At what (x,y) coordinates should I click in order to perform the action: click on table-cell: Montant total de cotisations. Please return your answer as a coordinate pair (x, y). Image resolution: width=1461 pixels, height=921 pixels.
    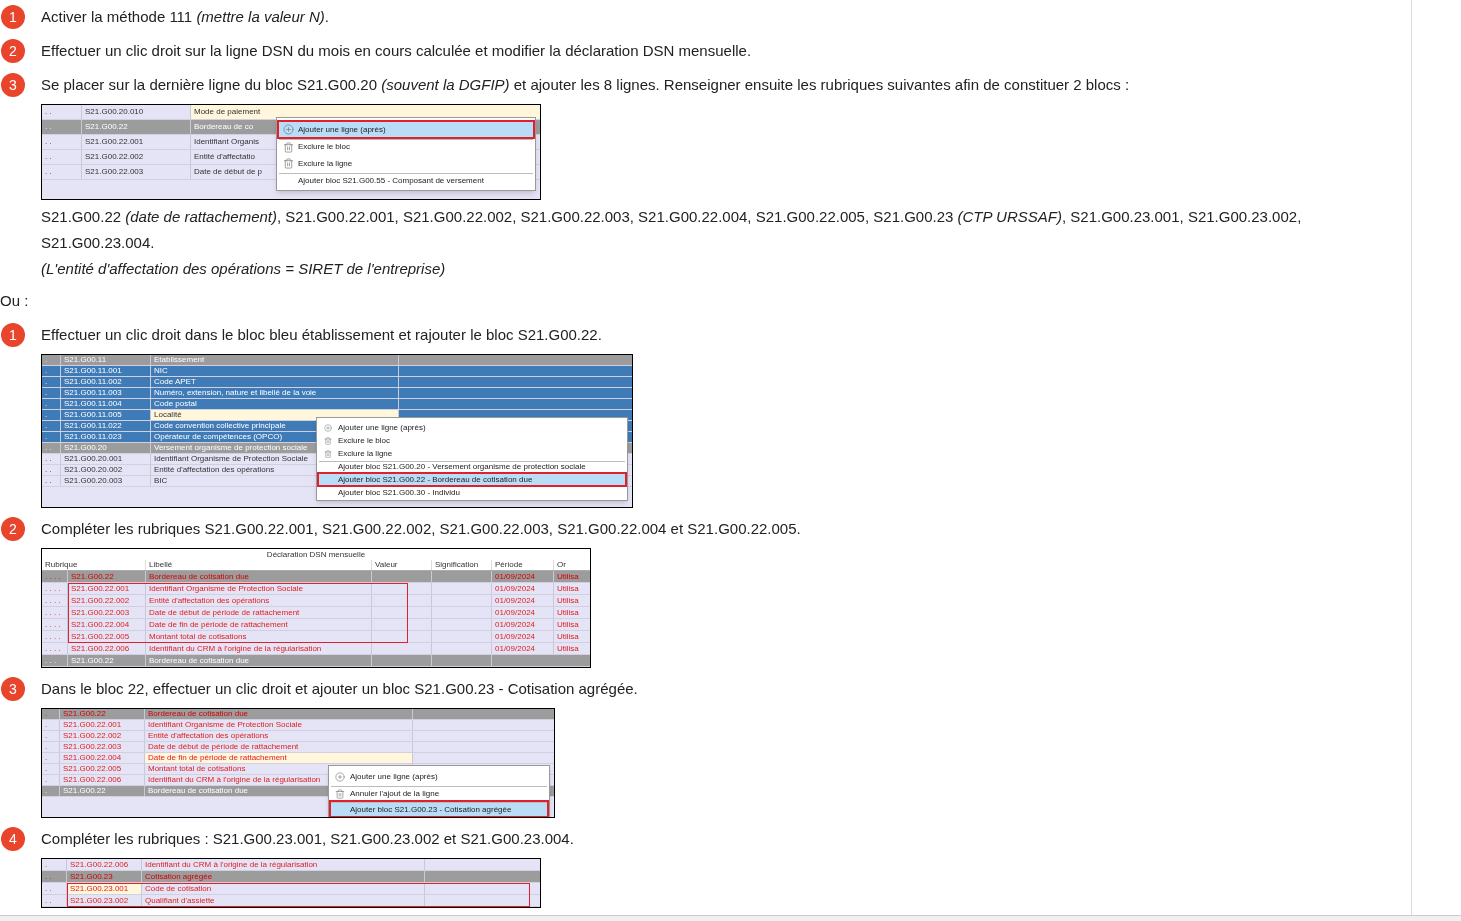
    Looking at the image, I should click on (259, 636).